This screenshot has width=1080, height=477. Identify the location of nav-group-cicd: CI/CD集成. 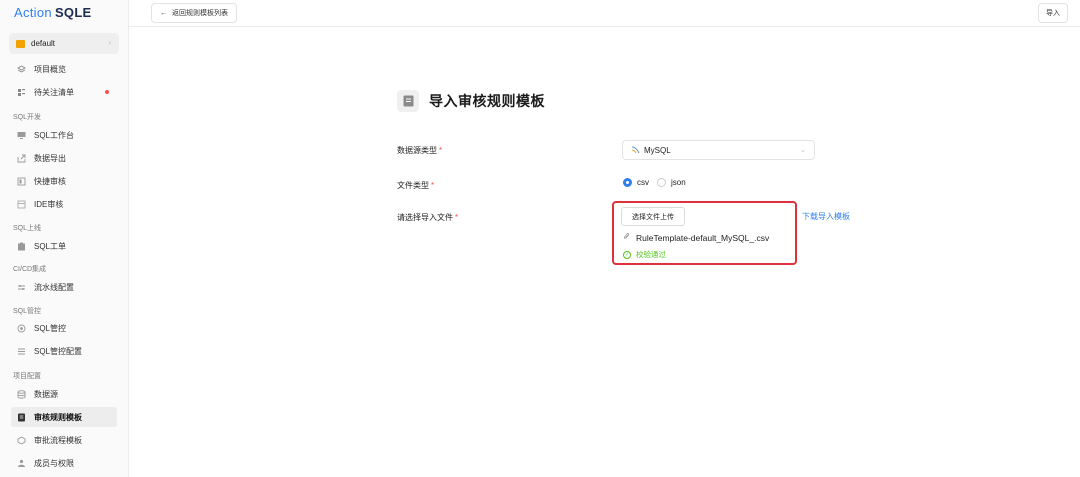
(30, 269).